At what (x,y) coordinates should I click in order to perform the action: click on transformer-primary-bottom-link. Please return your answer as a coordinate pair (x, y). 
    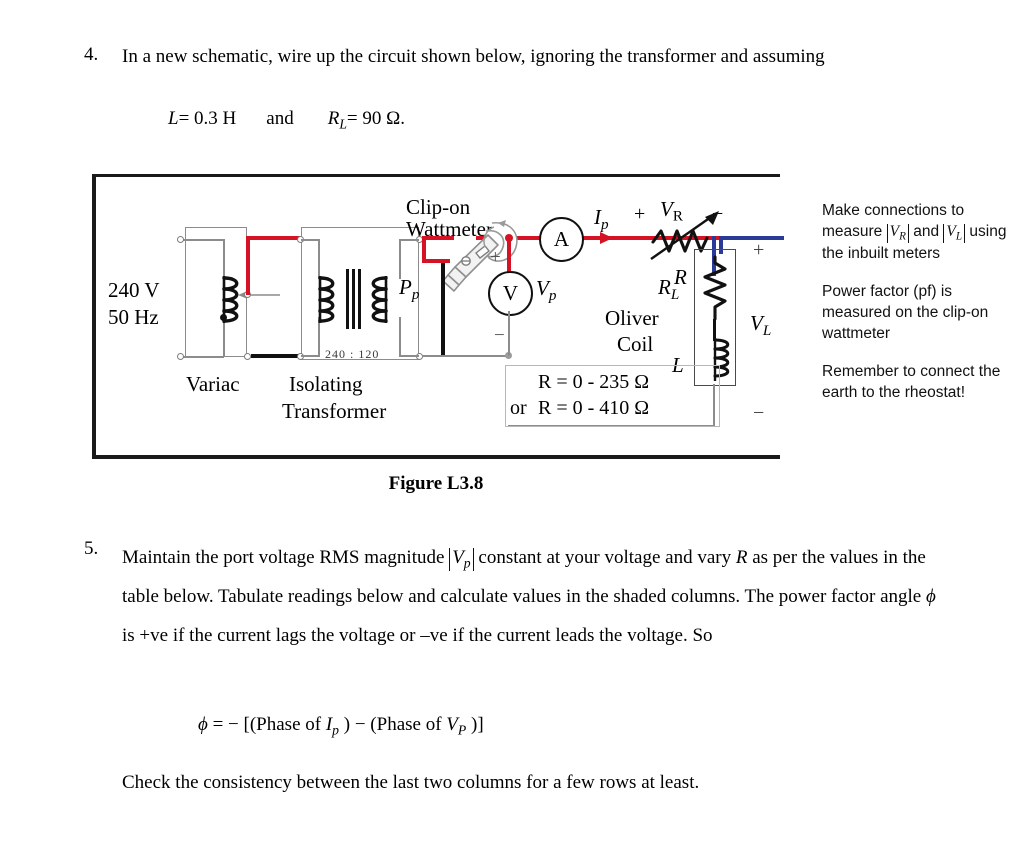
    Looking at the image, I should click on (310, 356).